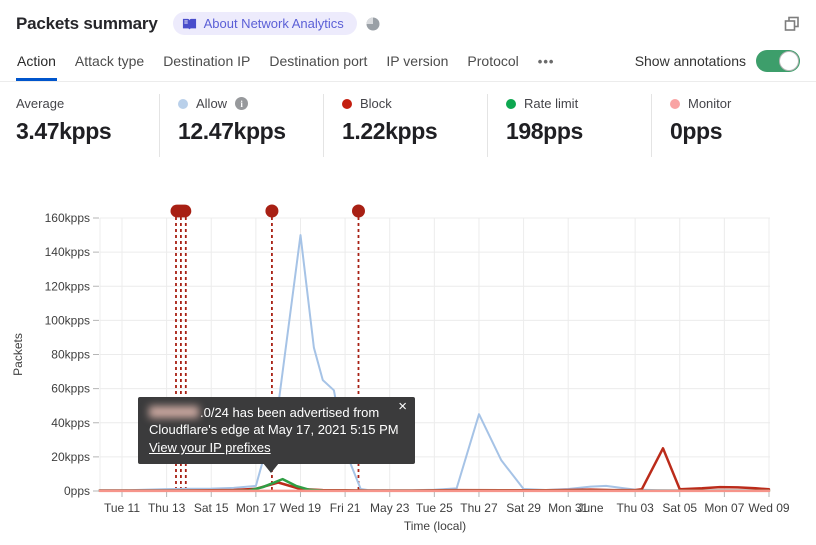 The image size is (816, 545). I want to click on x-tick-label: Sat 15, so click(211, 508).